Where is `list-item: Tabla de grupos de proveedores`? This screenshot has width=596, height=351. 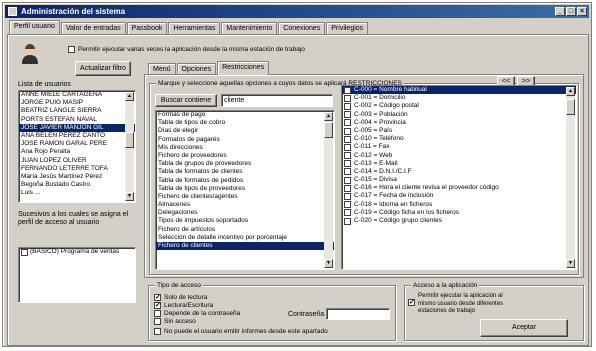 list-item: Tabla de grupos de proveedores is located at coordinates (245, 164).